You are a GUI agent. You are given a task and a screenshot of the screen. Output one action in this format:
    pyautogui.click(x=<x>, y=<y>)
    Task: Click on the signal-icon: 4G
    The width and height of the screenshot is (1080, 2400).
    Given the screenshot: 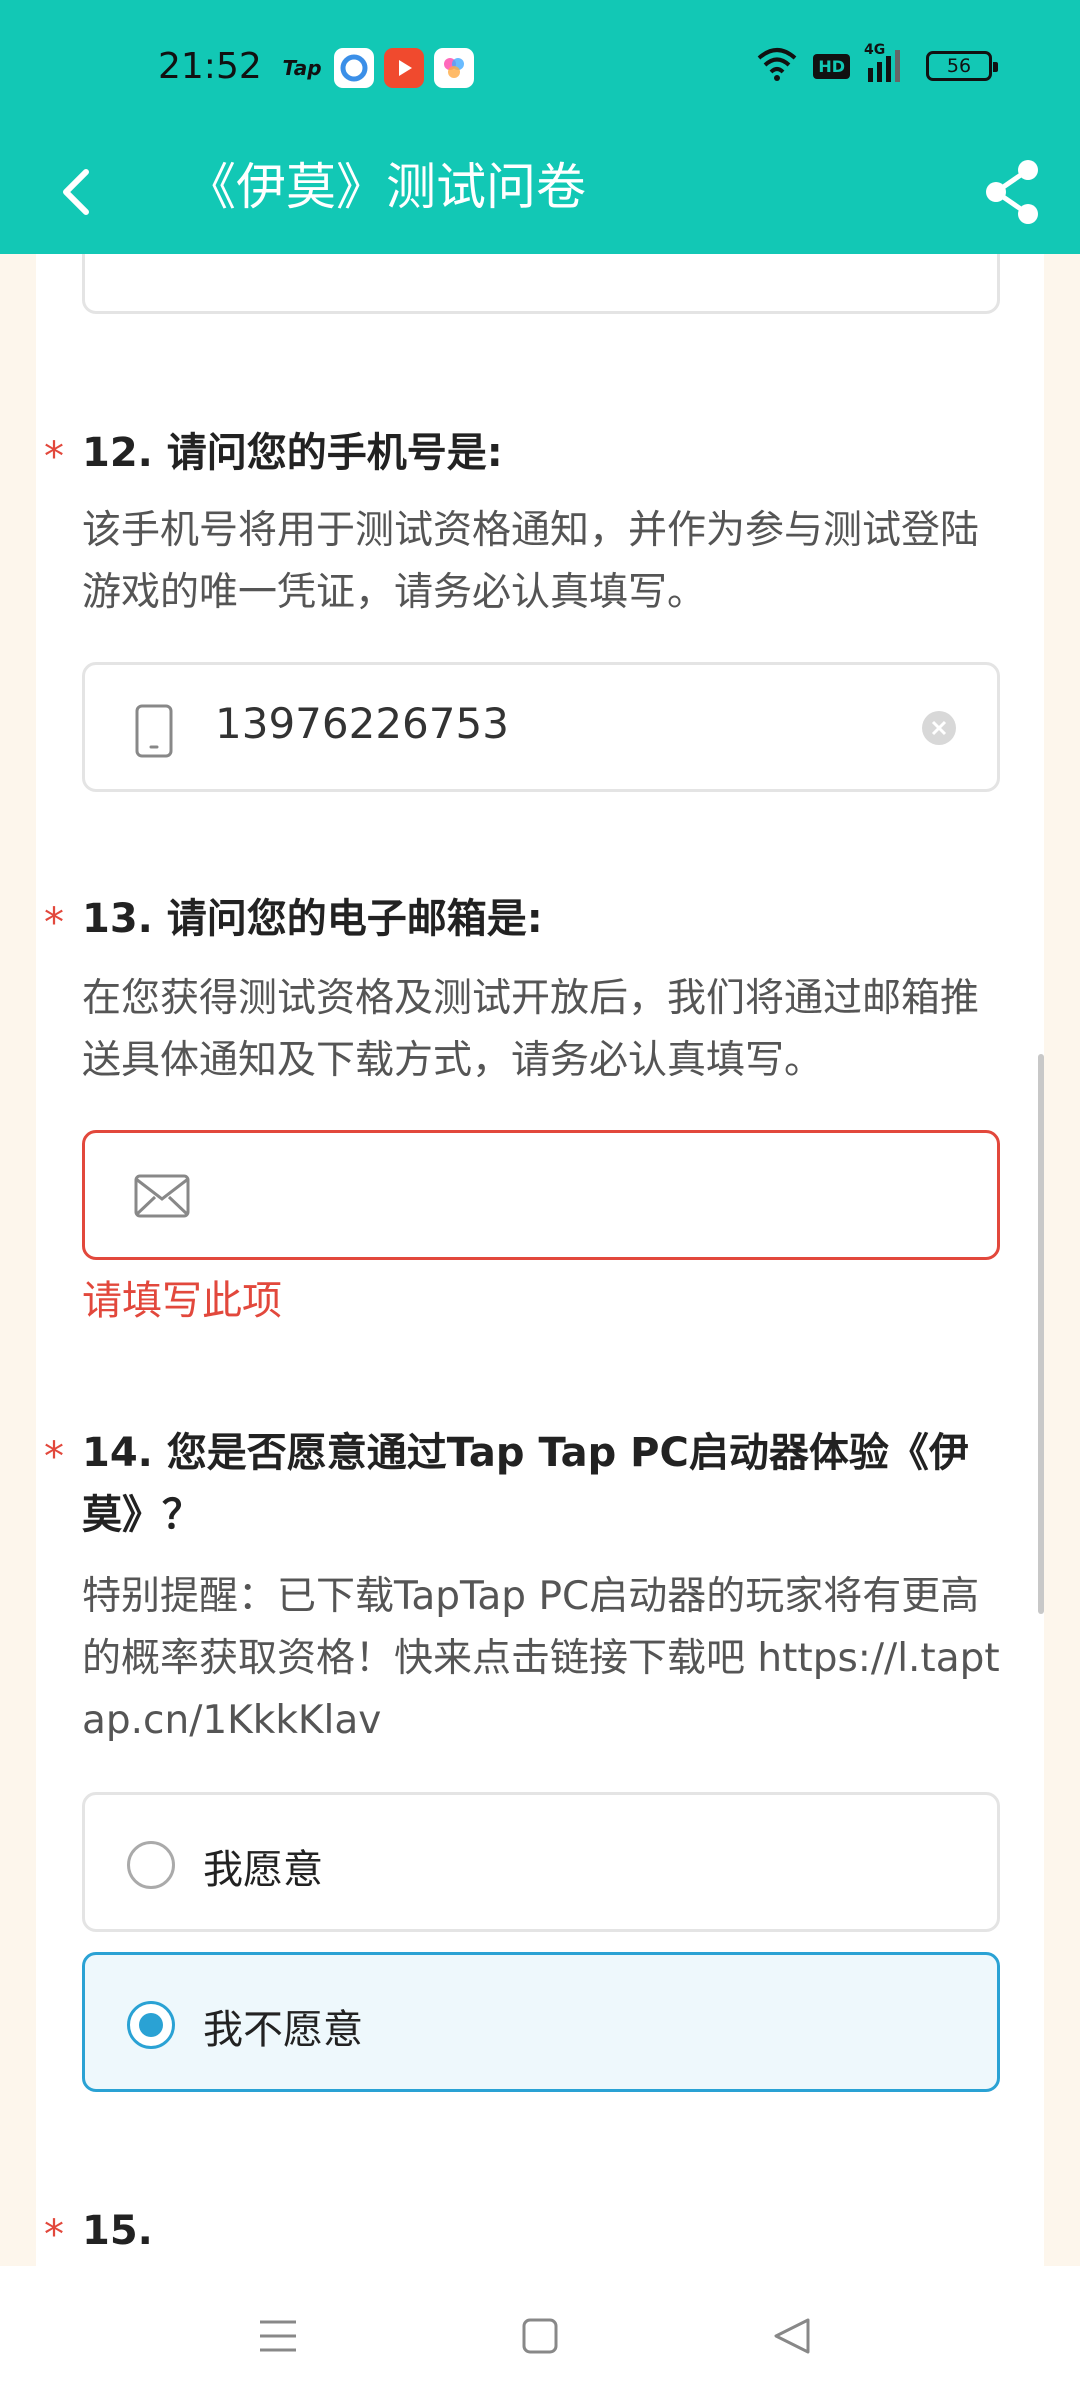 What is the action you would take?
    pyautogui.click(x=888, y=63)
    